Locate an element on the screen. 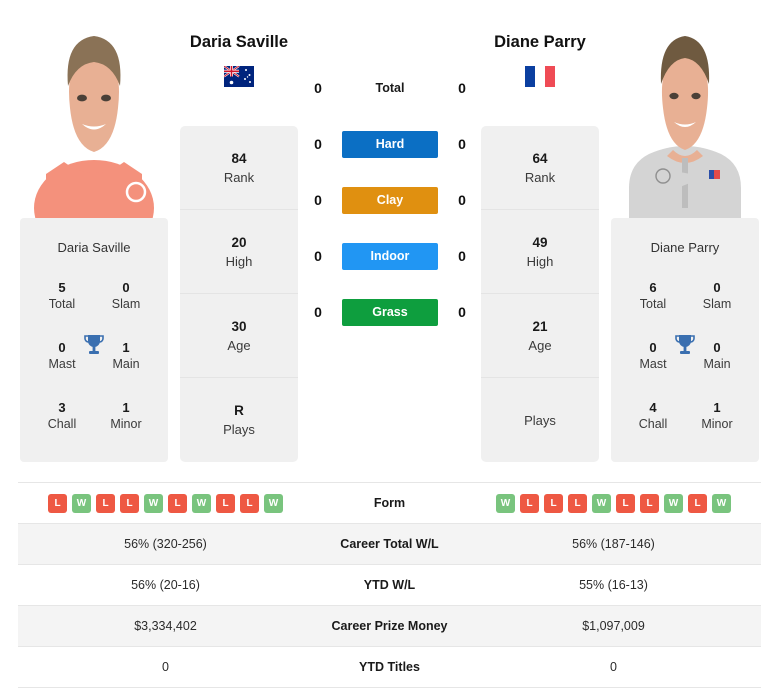 This screenshot has width=779, height=699. stat-label: YTD W/L is located at coordinates (389, 585).